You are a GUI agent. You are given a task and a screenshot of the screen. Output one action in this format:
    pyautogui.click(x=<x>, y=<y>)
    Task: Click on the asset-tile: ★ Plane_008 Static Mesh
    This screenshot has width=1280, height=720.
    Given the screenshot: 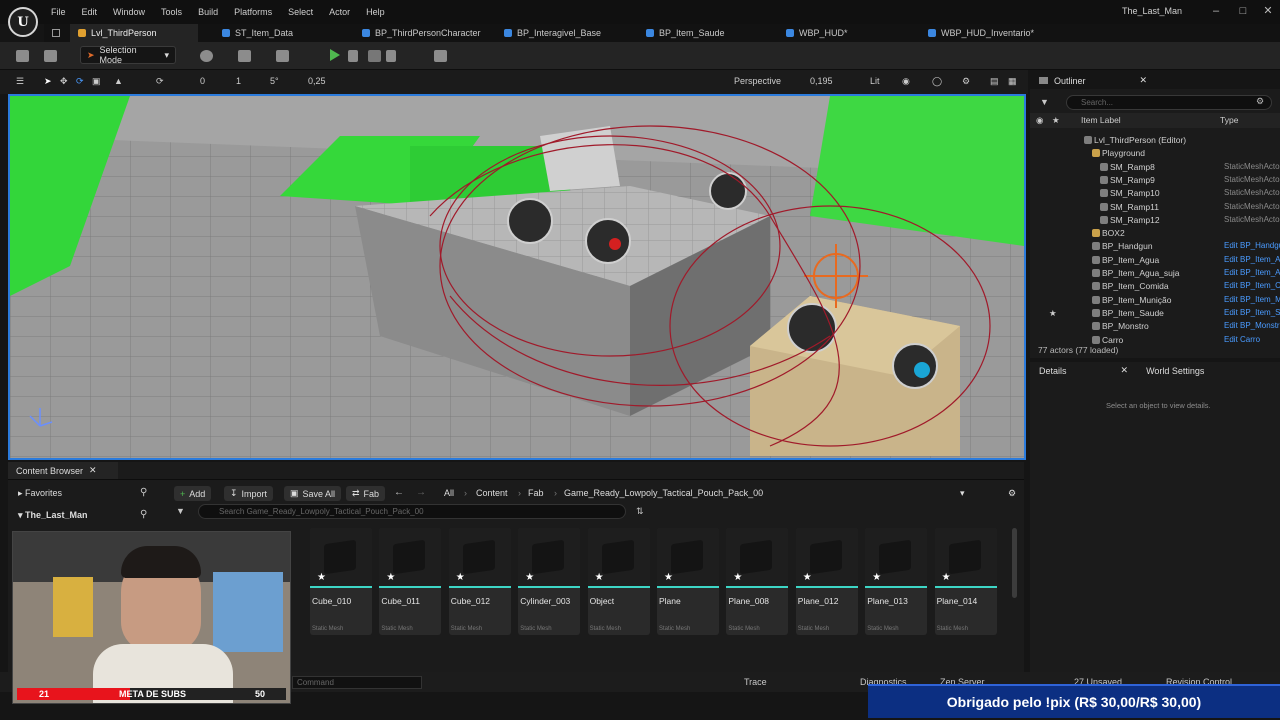 What is the action you would take?
    pyautogui.click(x=757, y=581)
    